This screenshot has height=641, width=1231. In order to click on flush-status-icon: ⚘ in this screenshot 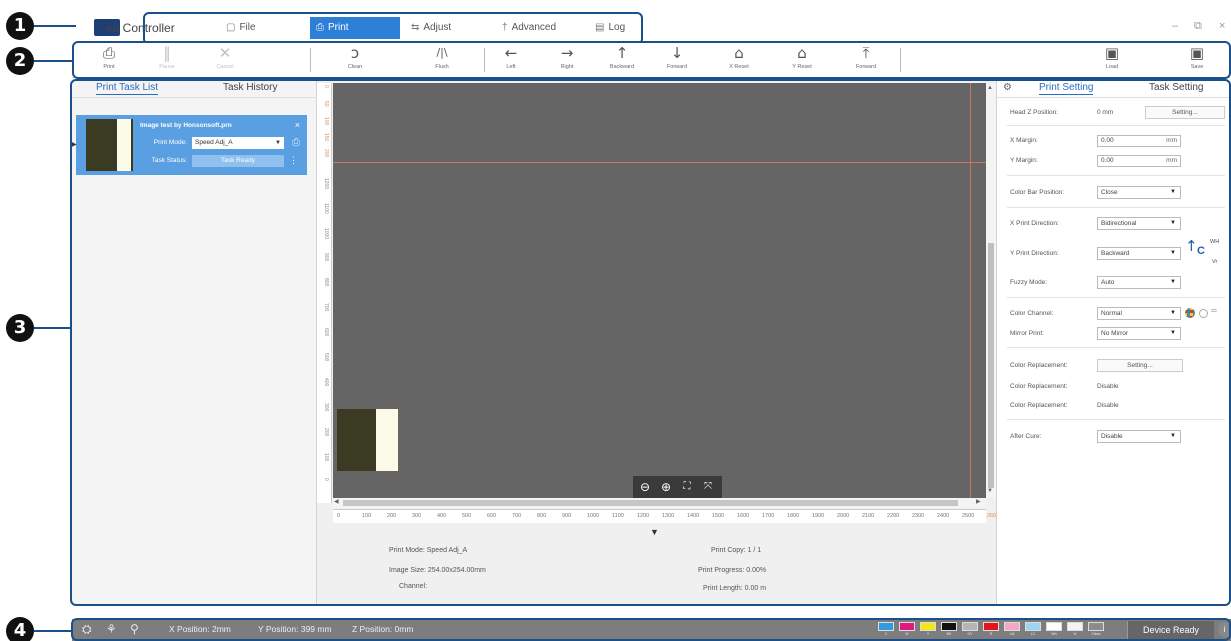, I will do `click(111, 629)`.